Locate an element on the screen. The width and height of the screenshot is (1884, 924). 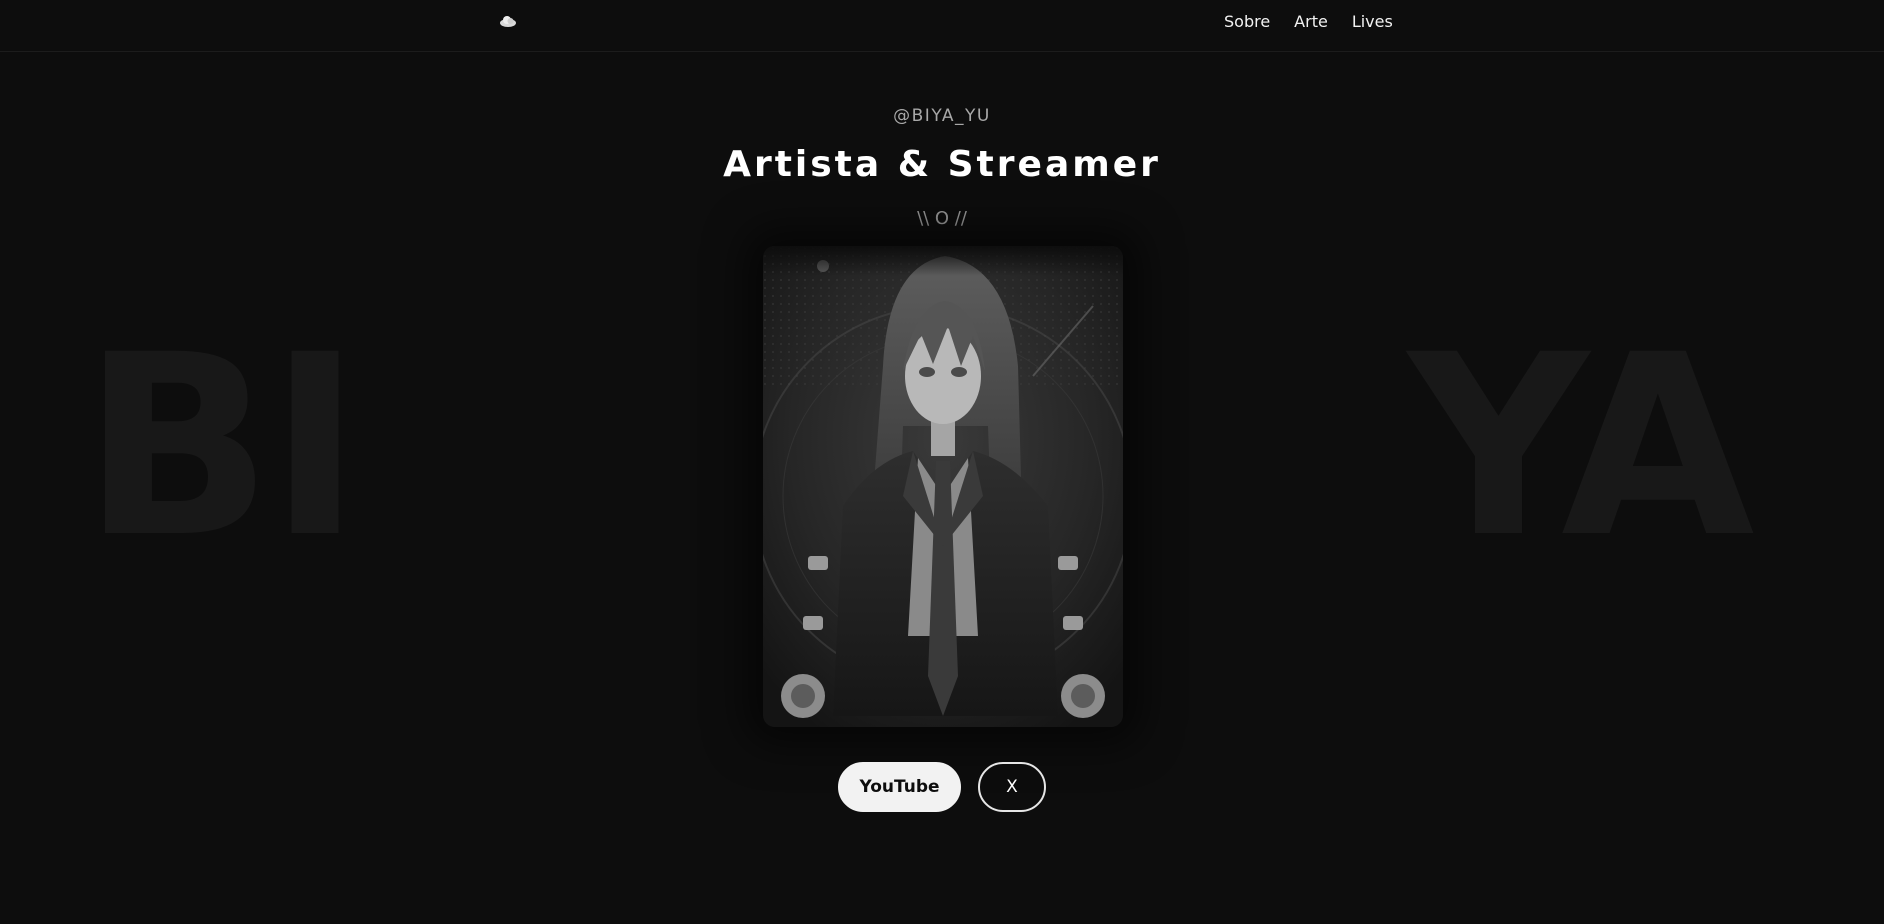
character-portrait is located at coordinates (943, 486).